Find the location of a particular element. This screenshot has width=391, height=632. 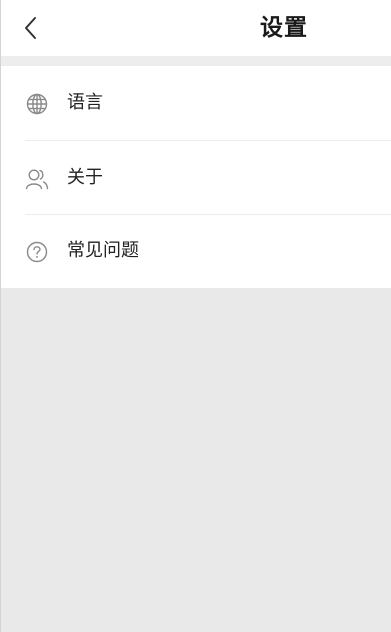

top-bar: 设置 is located at coordinates (196, 28).